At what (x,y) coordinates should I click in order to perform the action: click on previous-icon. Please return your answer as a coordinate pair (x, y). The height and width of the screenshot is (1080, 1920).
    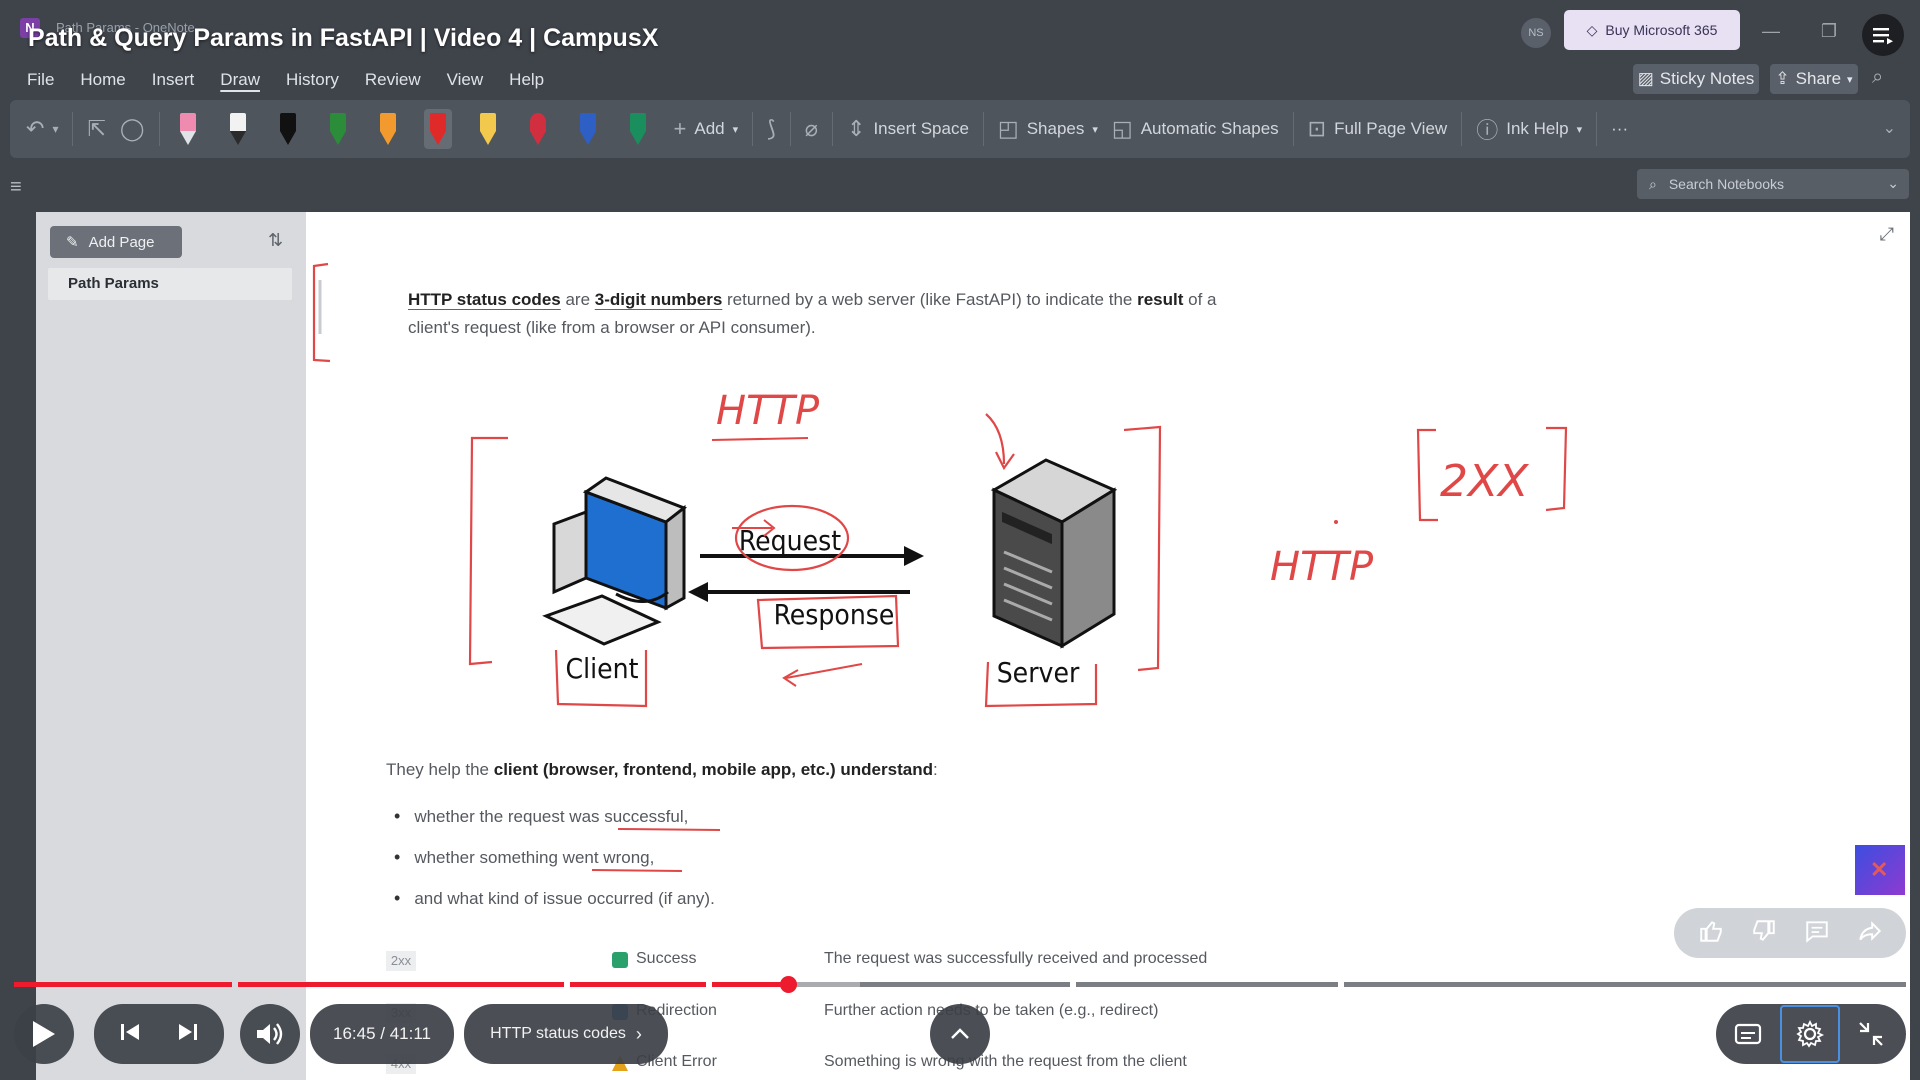
    Looking at the image, I should click on (130, 1034).